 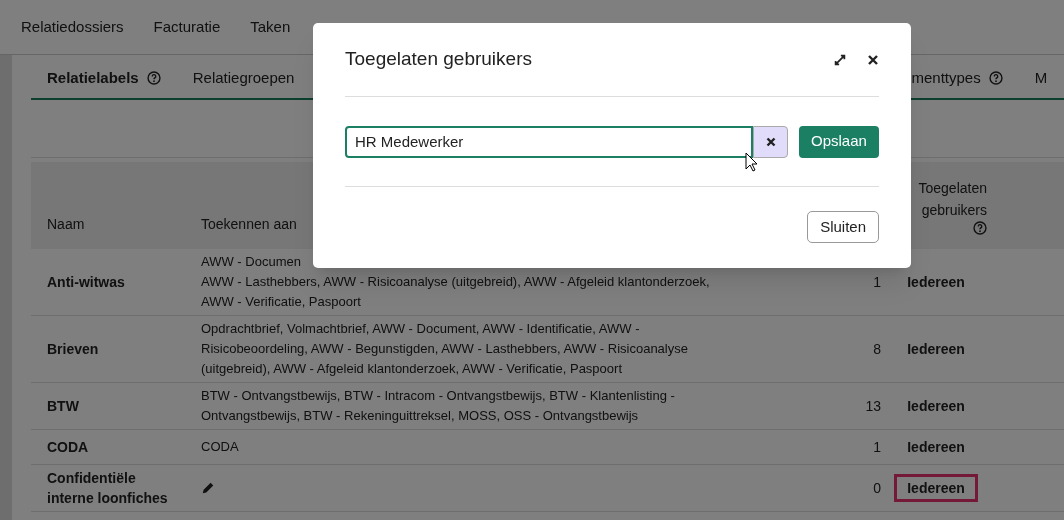 What do you see at coordinates (873, 59) in the screenshot?
I see `close-icon` at bounding box center [873, 59].